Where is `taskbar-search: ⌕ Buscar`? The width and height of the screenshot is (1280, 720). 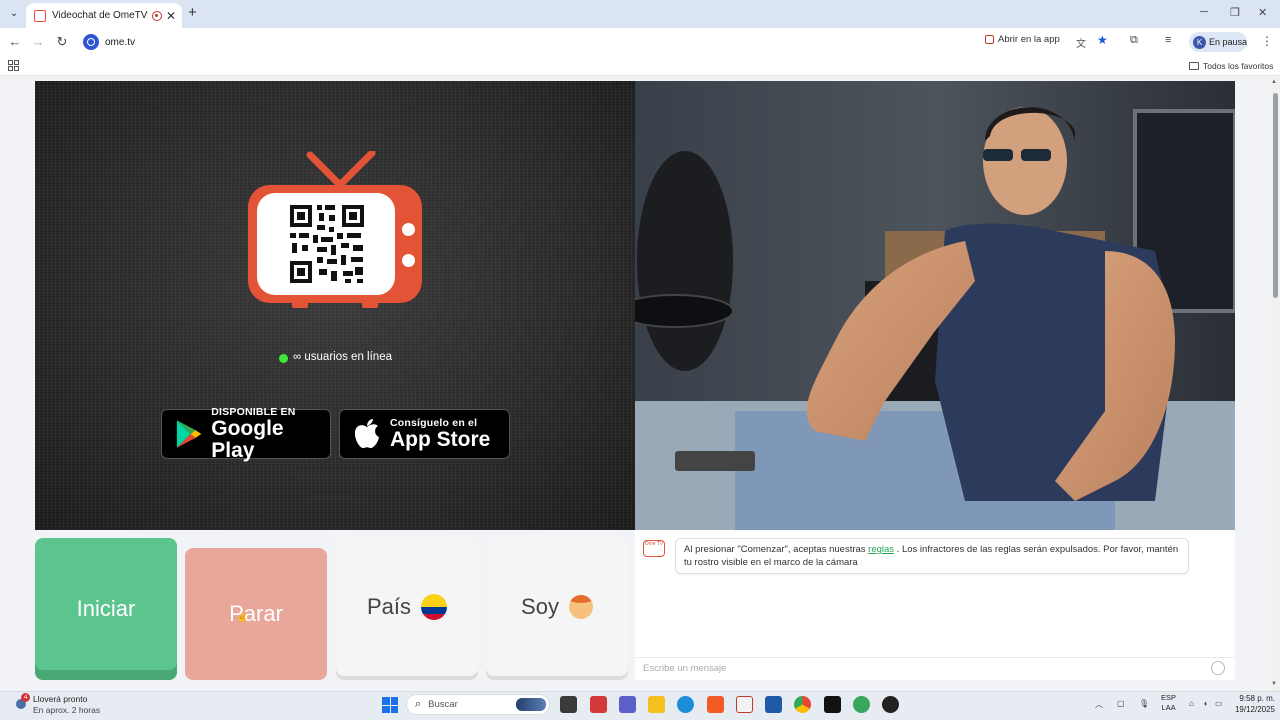
taskbar-search: ⌕ Buscar is located at coordinates (478, 704).